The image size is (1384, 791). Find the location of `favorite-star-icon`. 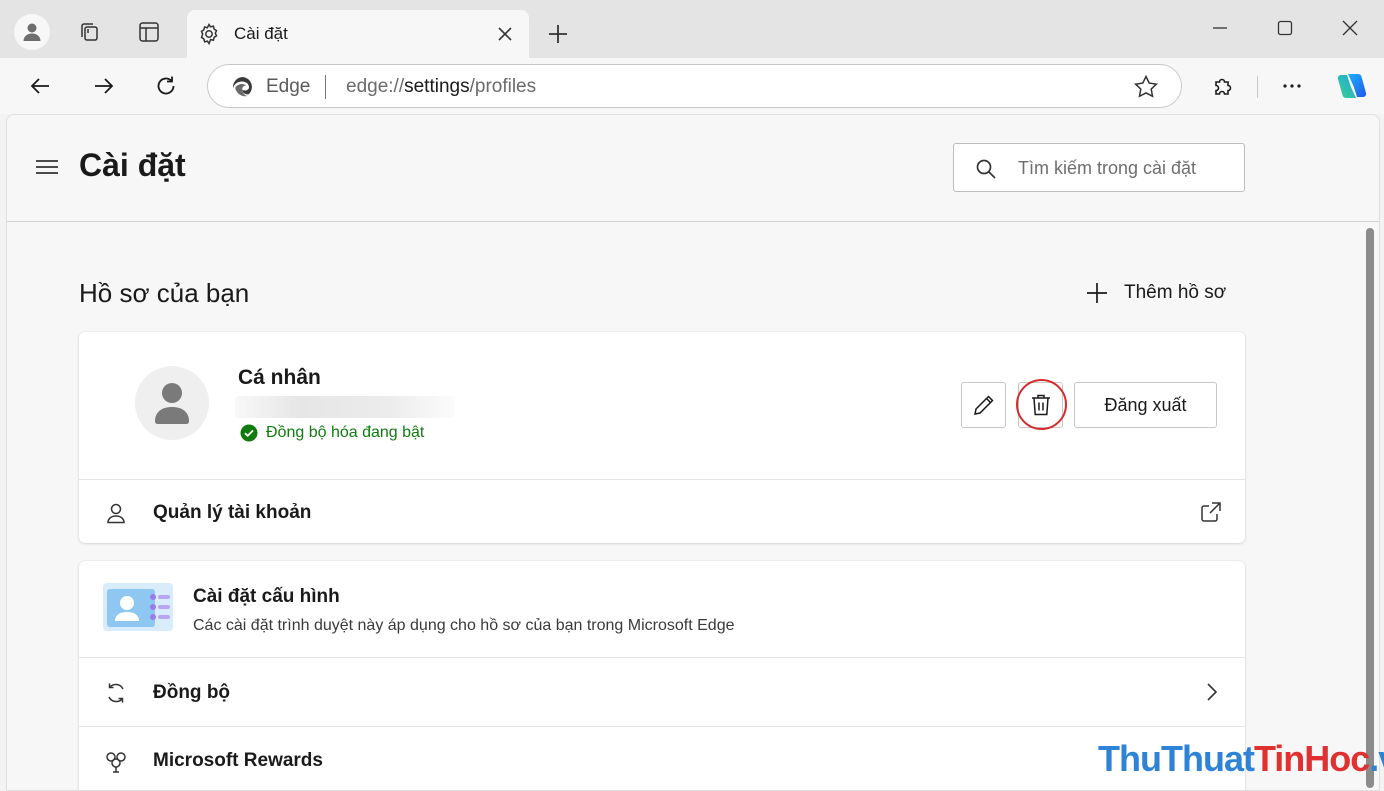

favorite-star-icon is located at coordinates (1146, 87).